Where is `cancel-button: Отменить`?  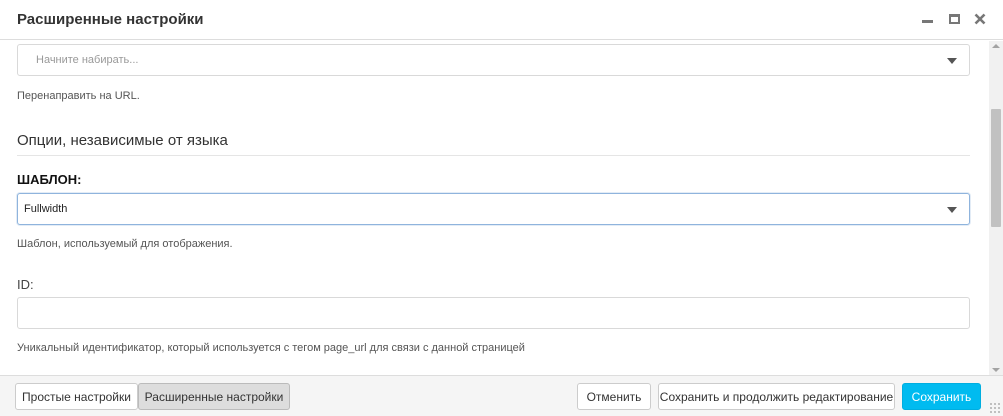 cancel-button: Отменить is located at coordinates (614, 396).